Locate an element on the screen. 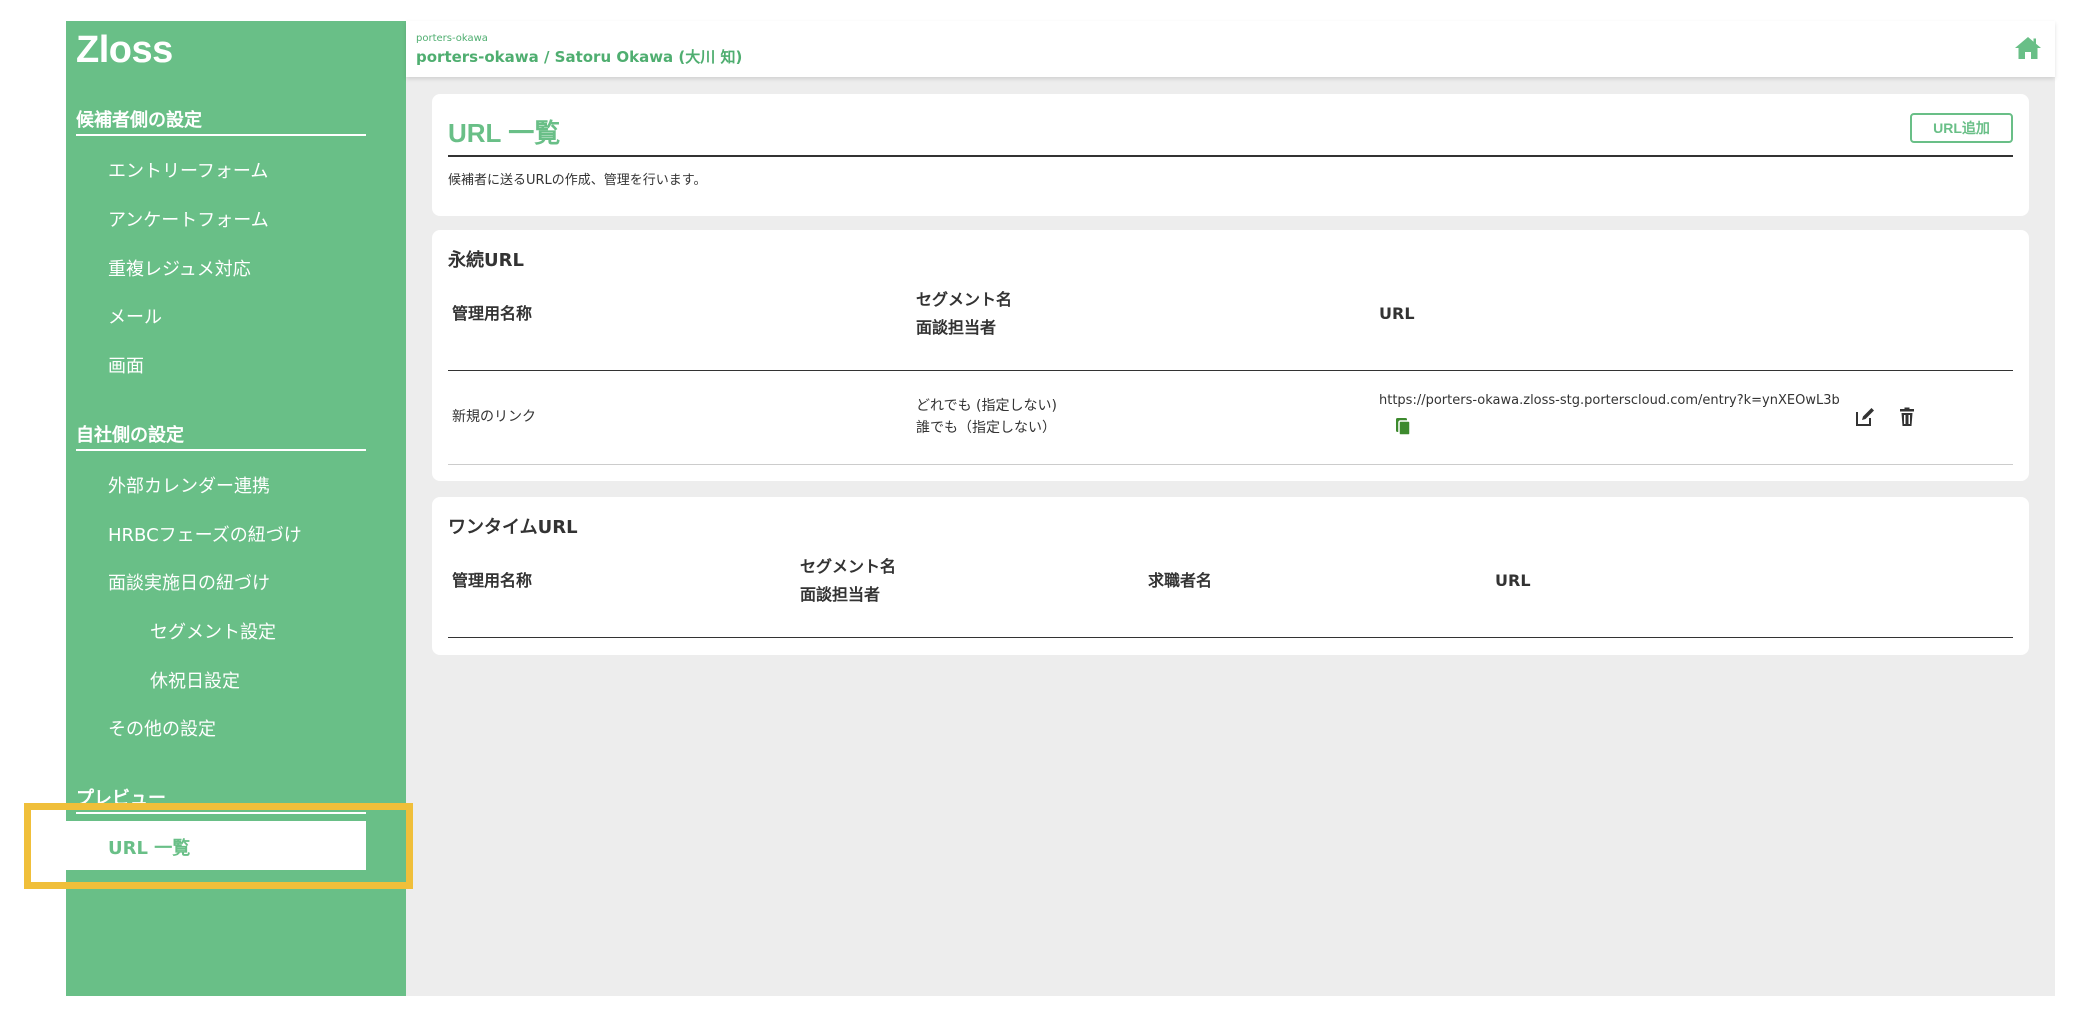 The width and height of the screenshot is (2080, 1014). section-title-company-settings: 自社側の設定 is located at coordinates (221, 436).